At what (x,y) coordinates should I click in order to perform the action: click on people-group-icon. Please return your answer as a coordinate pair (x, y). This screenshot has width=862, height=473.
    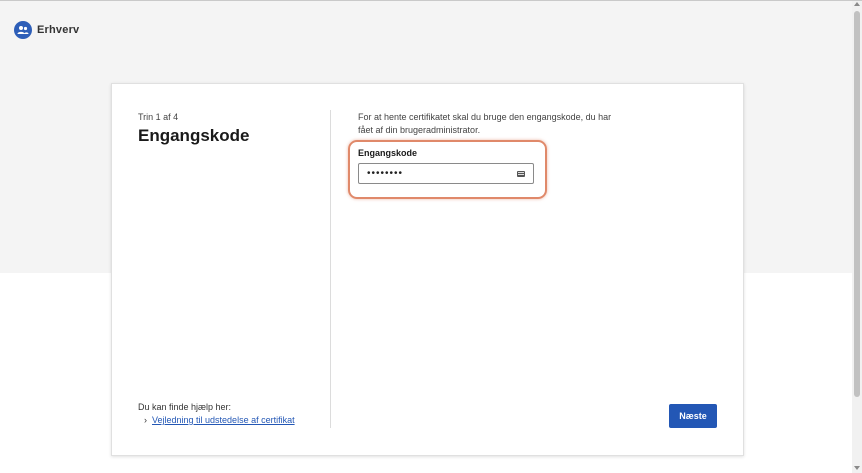
    Looking at the image, I should click on (23, 30).